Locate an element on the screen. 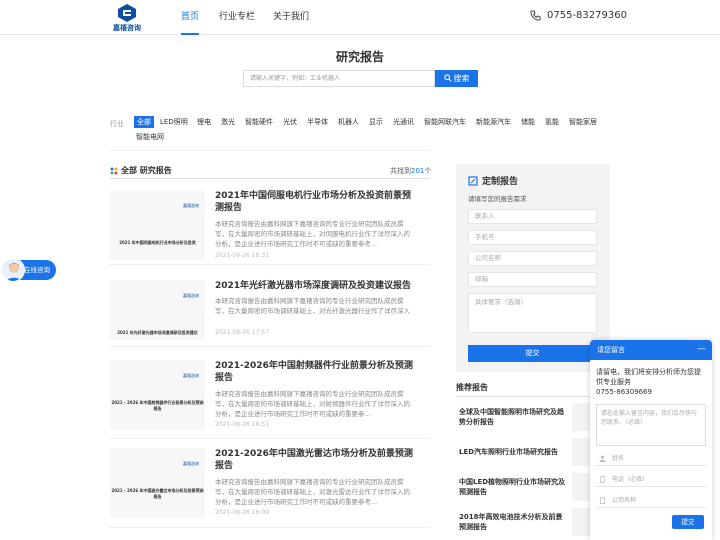 The height and width of the screenshot is (540, 720). report-thumbnail: 嘉禧咨询 2021 - 2026 年中国射频器件行业前景分析及预测报告 is located at coordinates (157, 395).